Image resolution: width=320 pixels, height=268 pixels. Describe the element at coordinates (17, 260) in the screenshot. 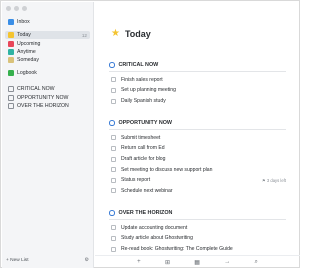

I see `new-list-button: + New List` at that location.